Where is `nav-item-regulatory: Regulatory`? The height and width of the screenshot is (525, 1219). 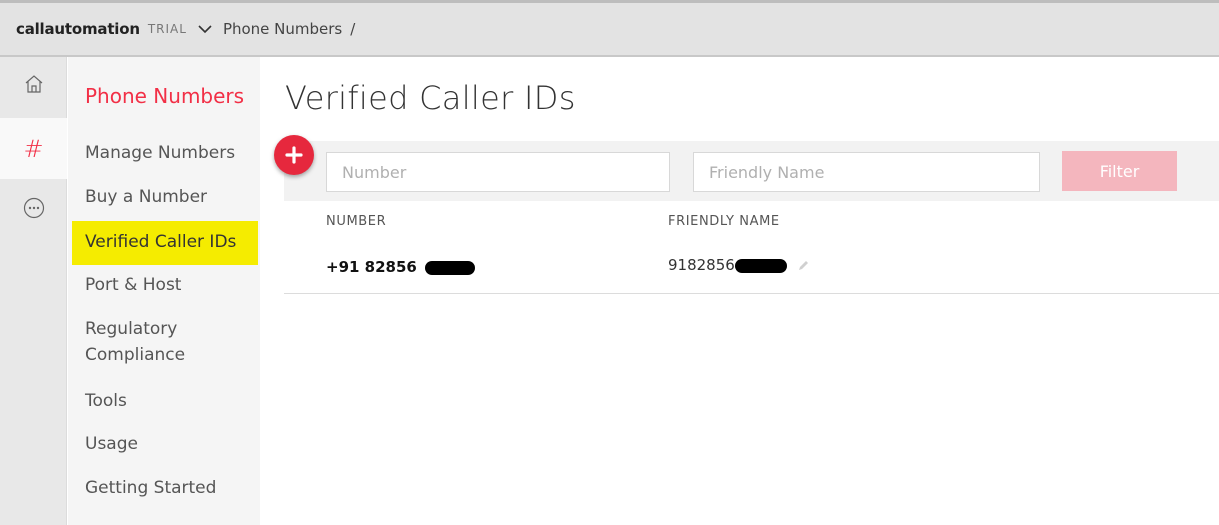 nav-item-regulatory: Regulatory is located at coordinates (131, 329).